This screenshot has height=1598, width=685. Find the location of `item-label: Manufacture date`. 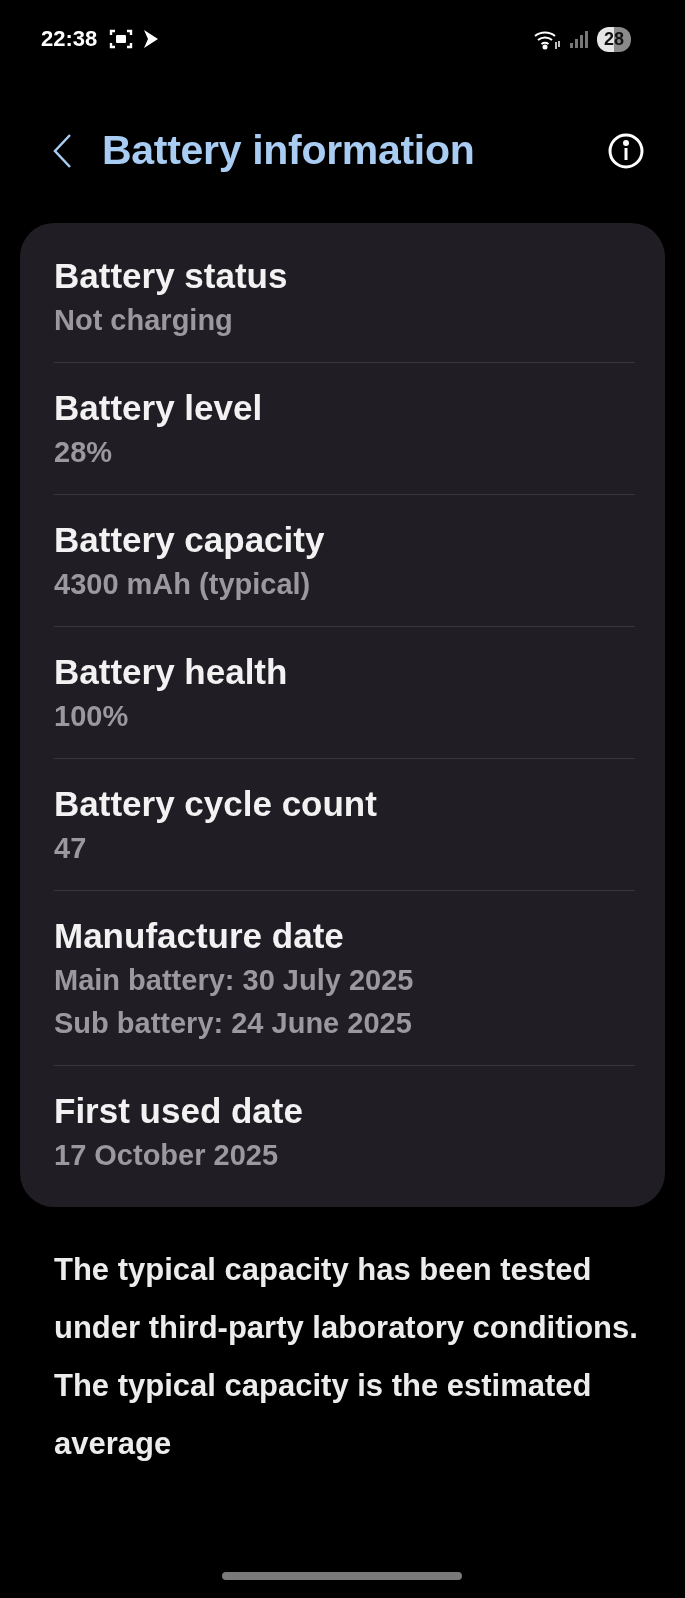

item-label: Manufacture date is located at coordinates (199, 936).